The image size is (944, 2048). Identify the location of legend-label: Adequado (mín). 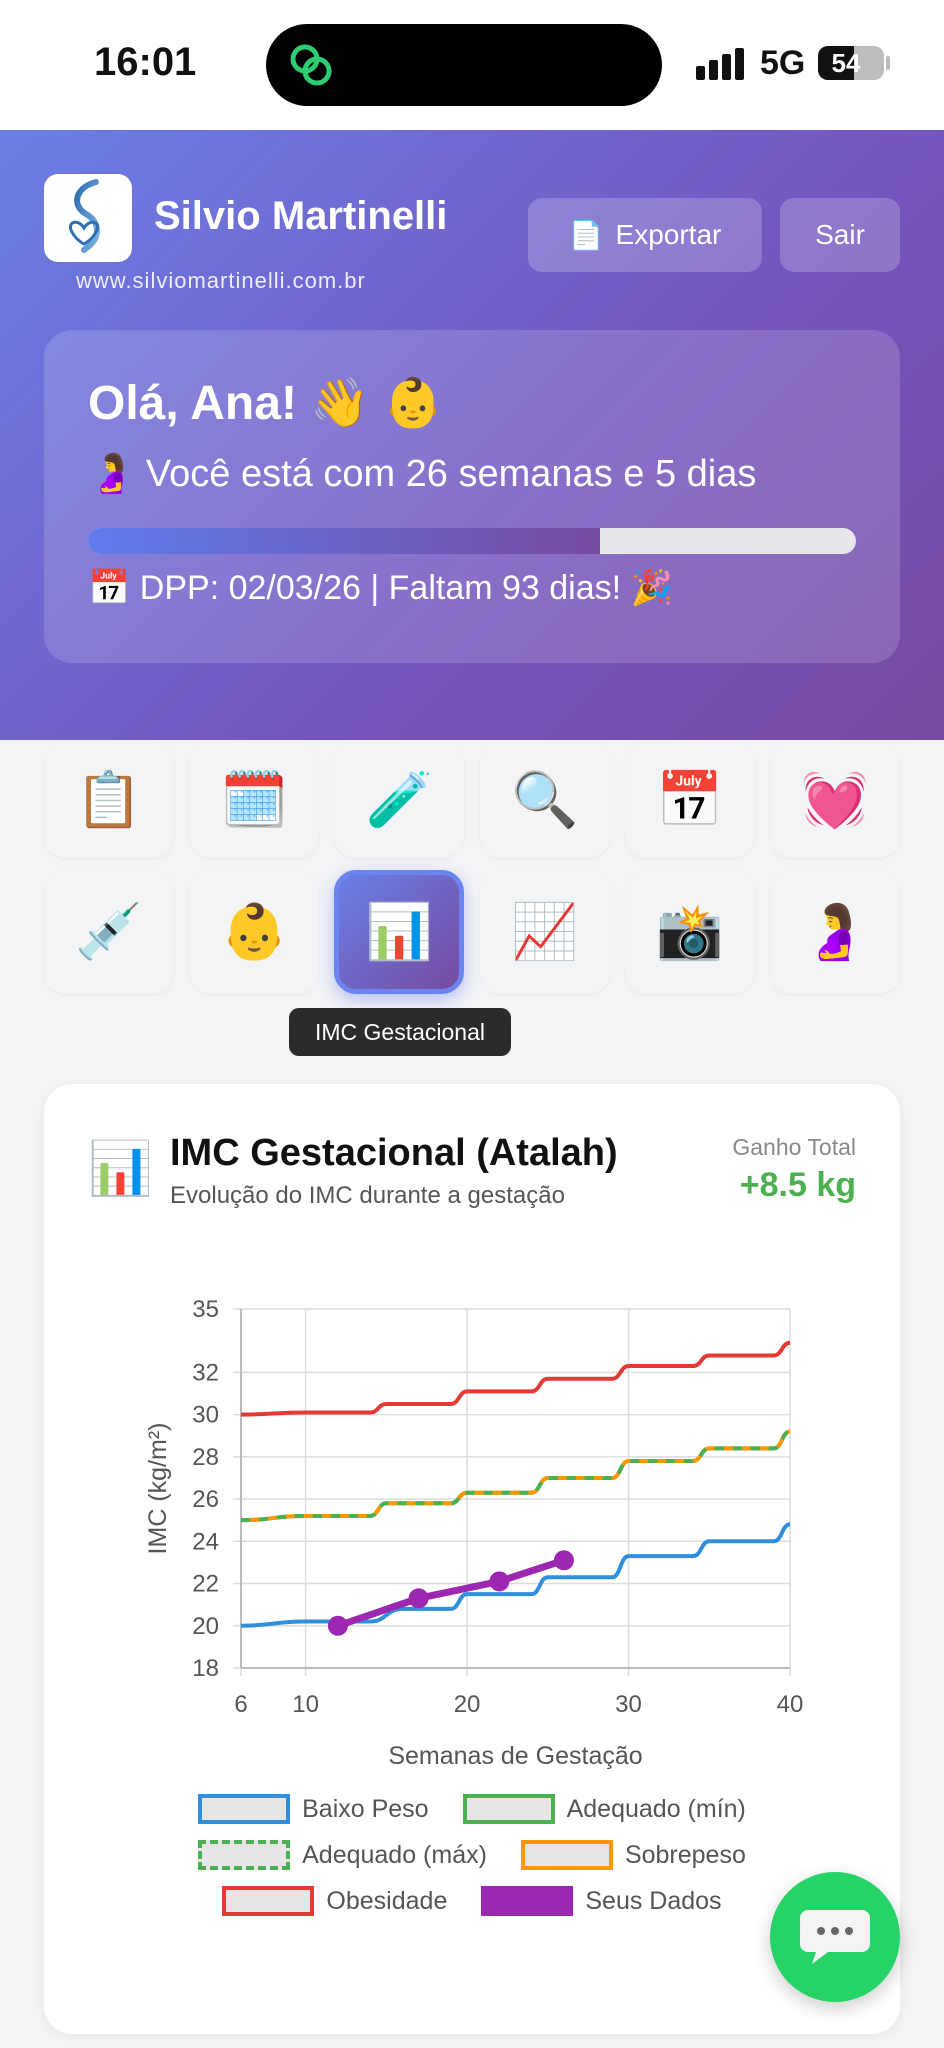
(656, 1808).